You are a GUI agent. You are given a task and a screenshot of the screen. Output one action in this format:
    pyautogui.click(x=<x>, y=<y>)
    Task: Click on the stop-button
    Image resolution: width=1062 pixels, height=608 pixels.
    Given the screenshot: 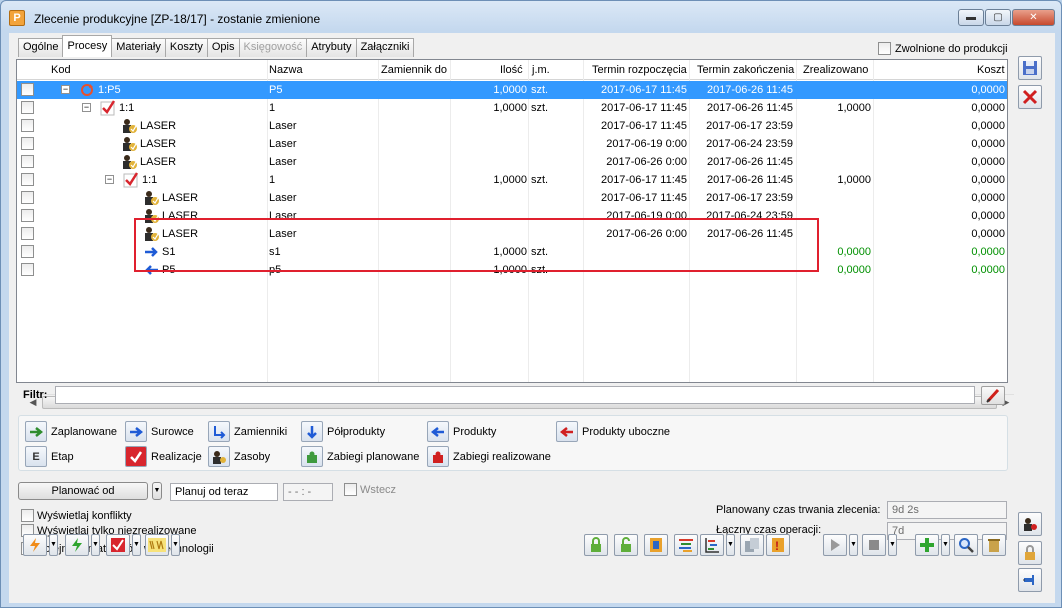 What is the action you would take?
    pyautogui.click(x=874, y=545)
    